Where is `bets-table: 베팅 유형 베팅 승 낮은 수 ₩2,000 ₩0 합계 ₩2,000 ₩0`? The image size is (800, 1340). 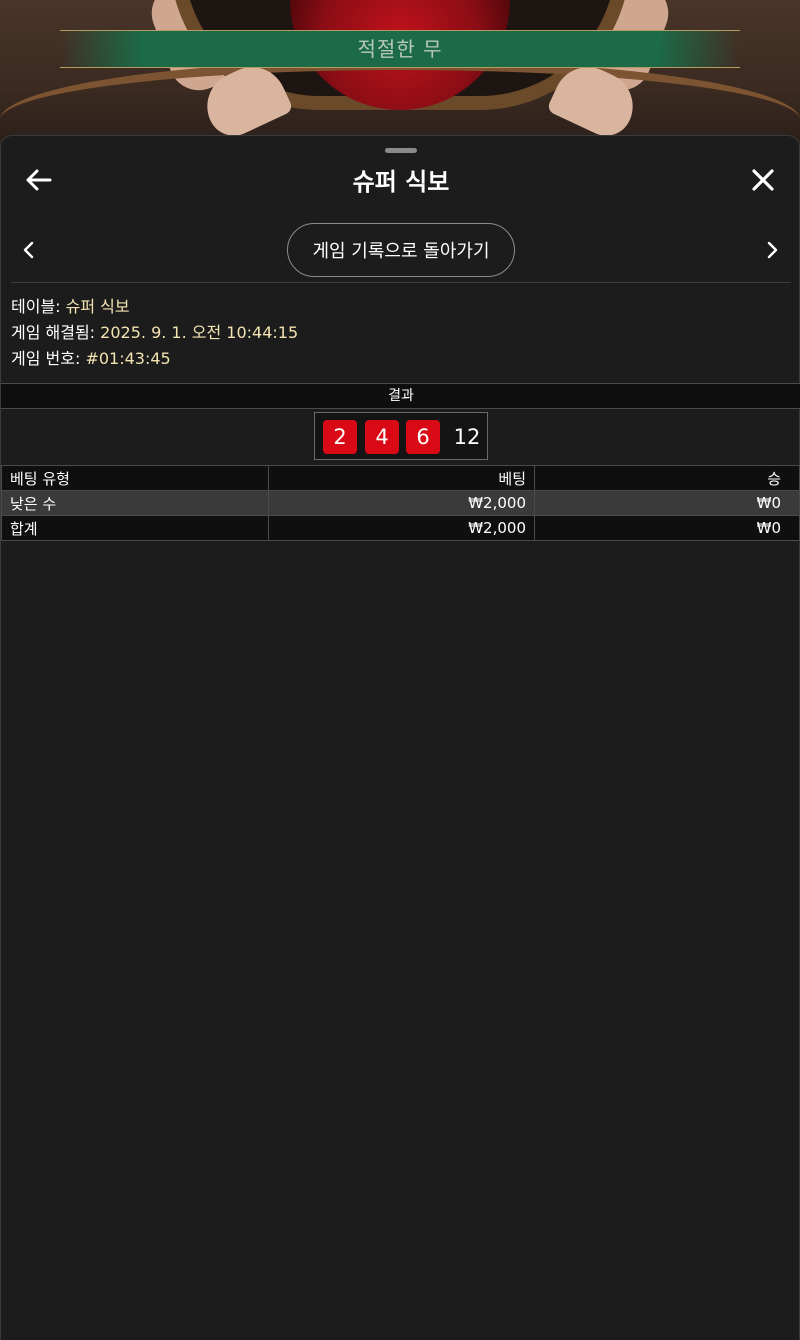 bets-table: 베팅 유형 베팅 승 낮은 수 ₩2,000 ₩0 합계 ₩2,000 ₩0 is located at coordinates (400, 503).